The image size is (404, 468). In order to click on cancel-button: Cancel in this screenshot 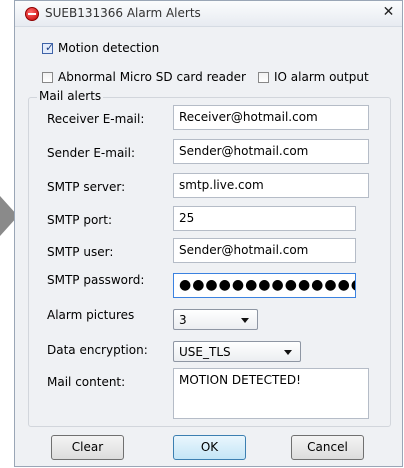, I will do `click(327, 447)`.